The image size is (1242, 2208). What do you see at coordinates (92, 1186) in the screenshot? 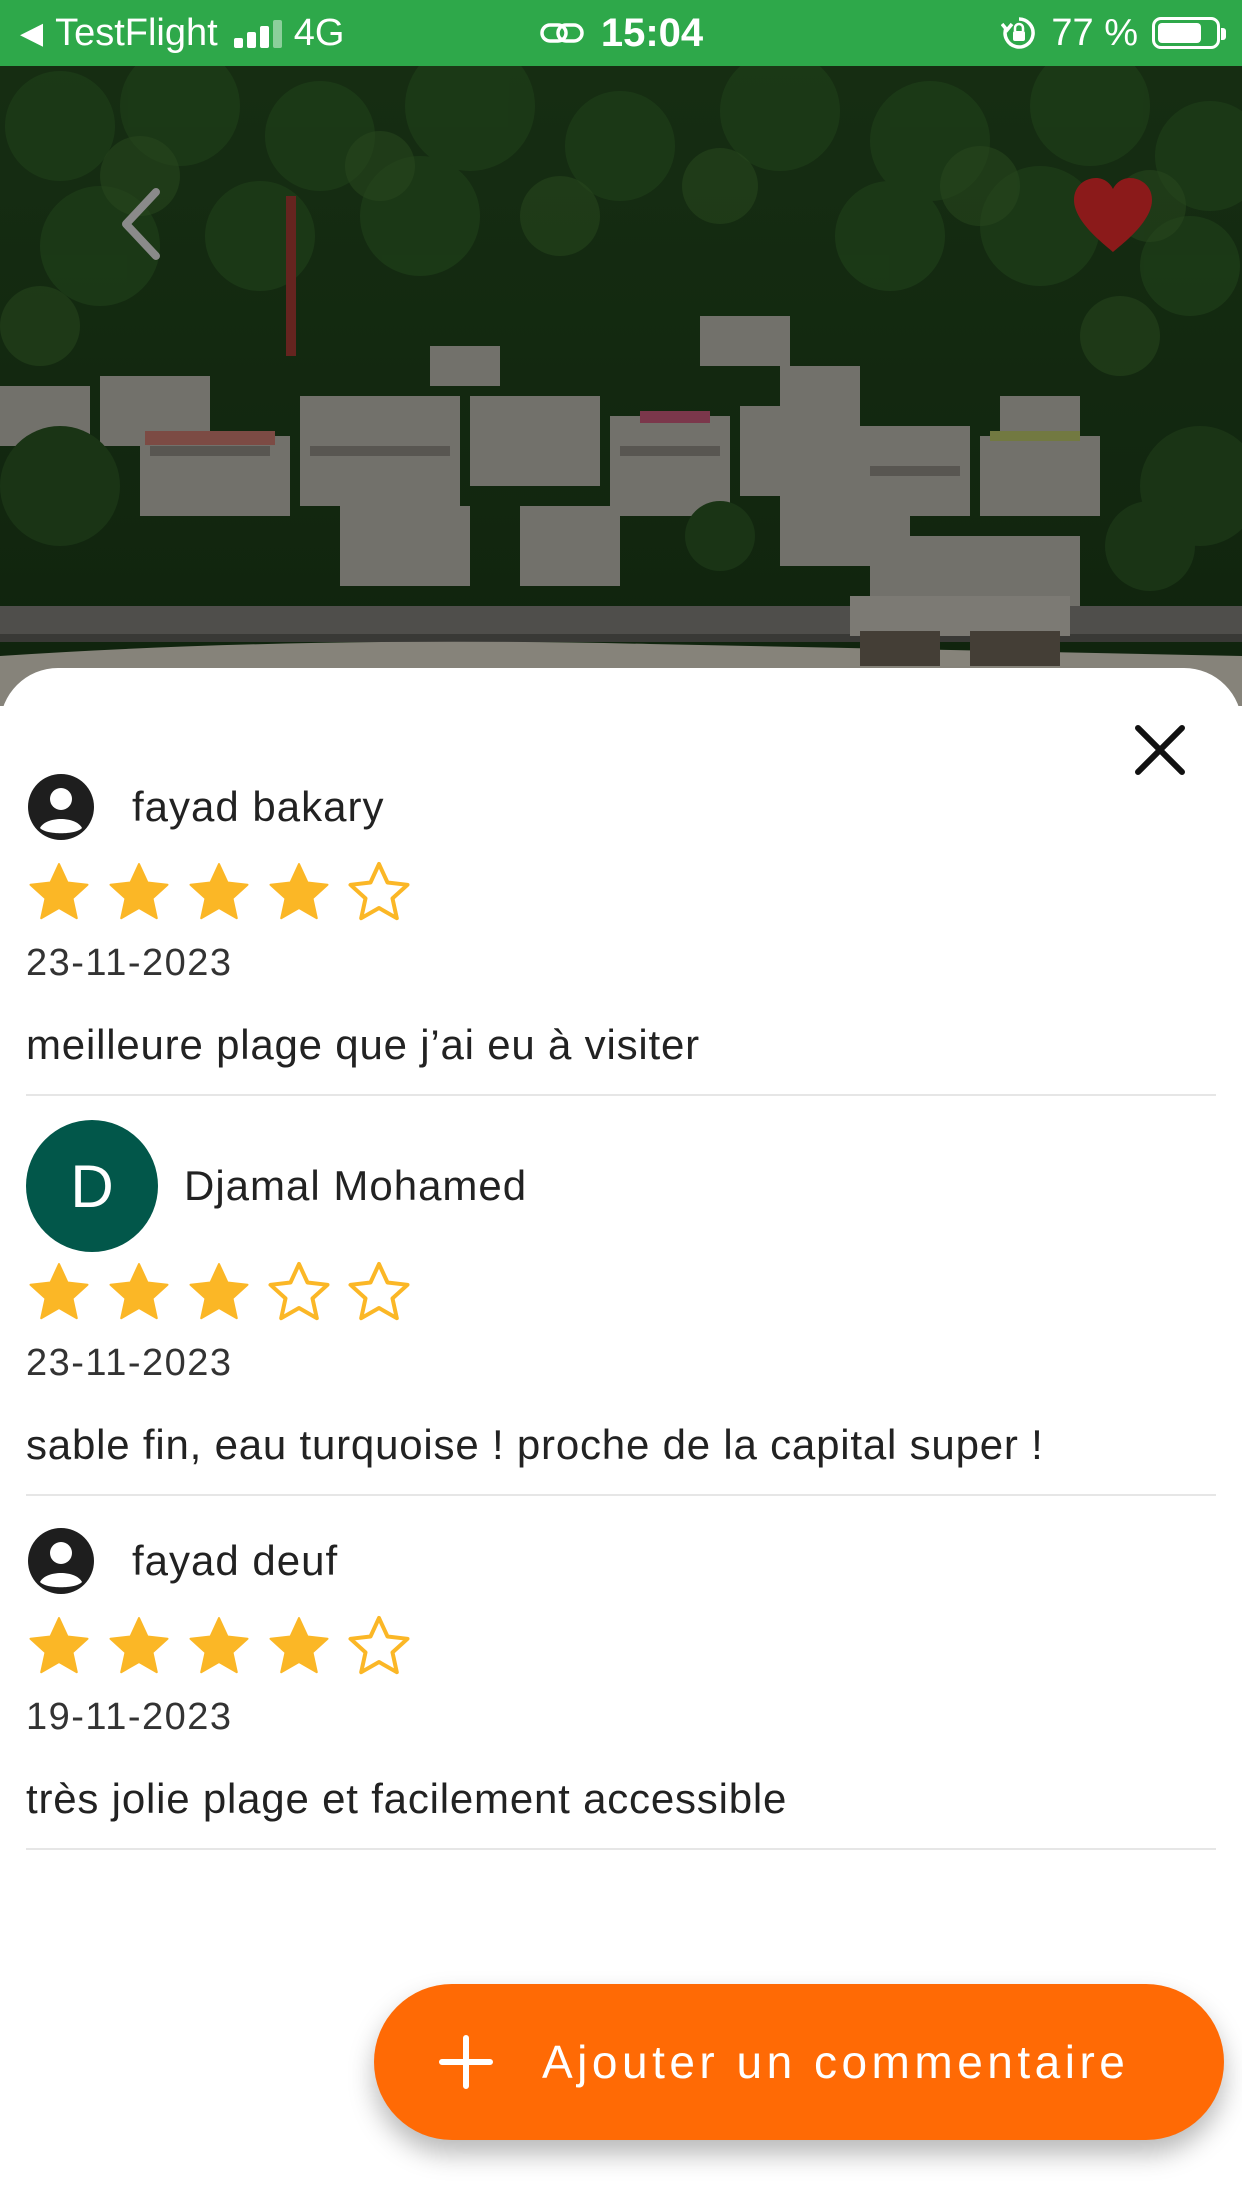
I see `avatar: D` at bounding box center [92, 1186].